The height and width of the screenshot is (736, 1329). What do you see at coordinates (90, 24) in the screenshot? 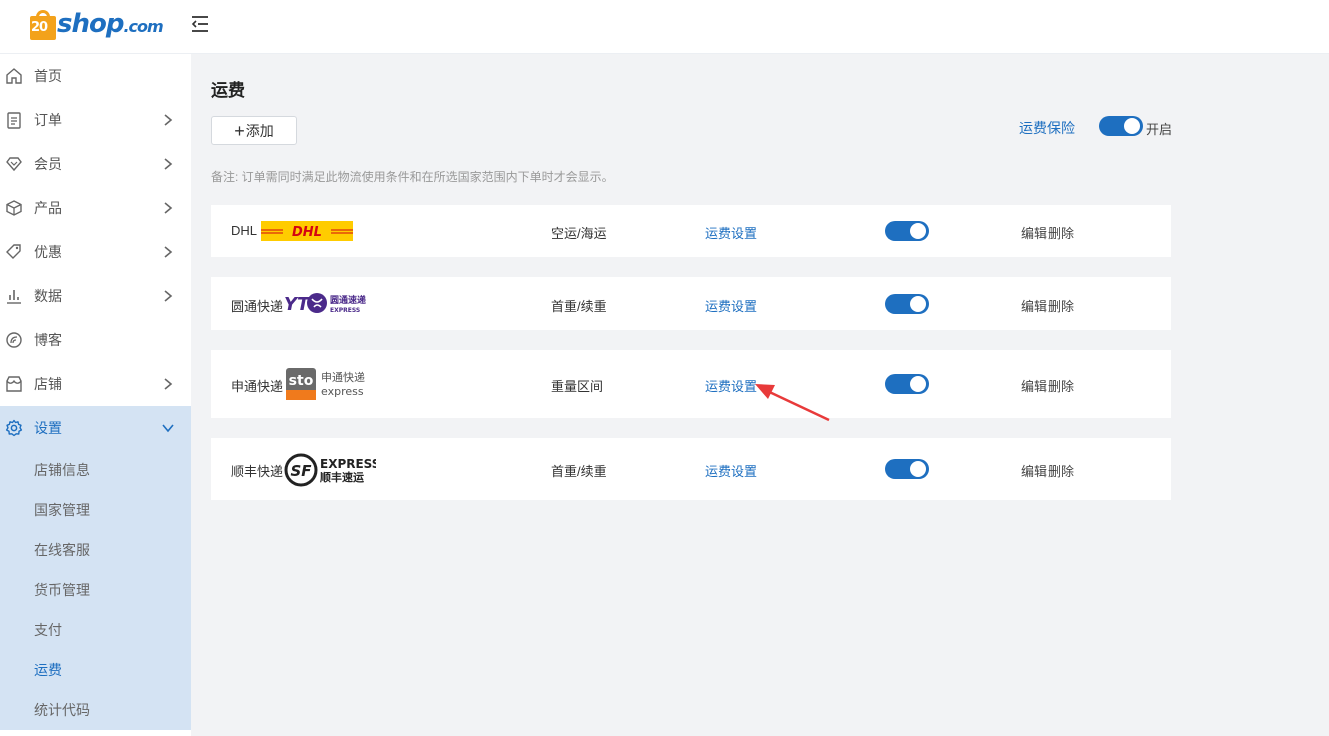
I see `logo-name: shop` at bounding box center [90, 24].